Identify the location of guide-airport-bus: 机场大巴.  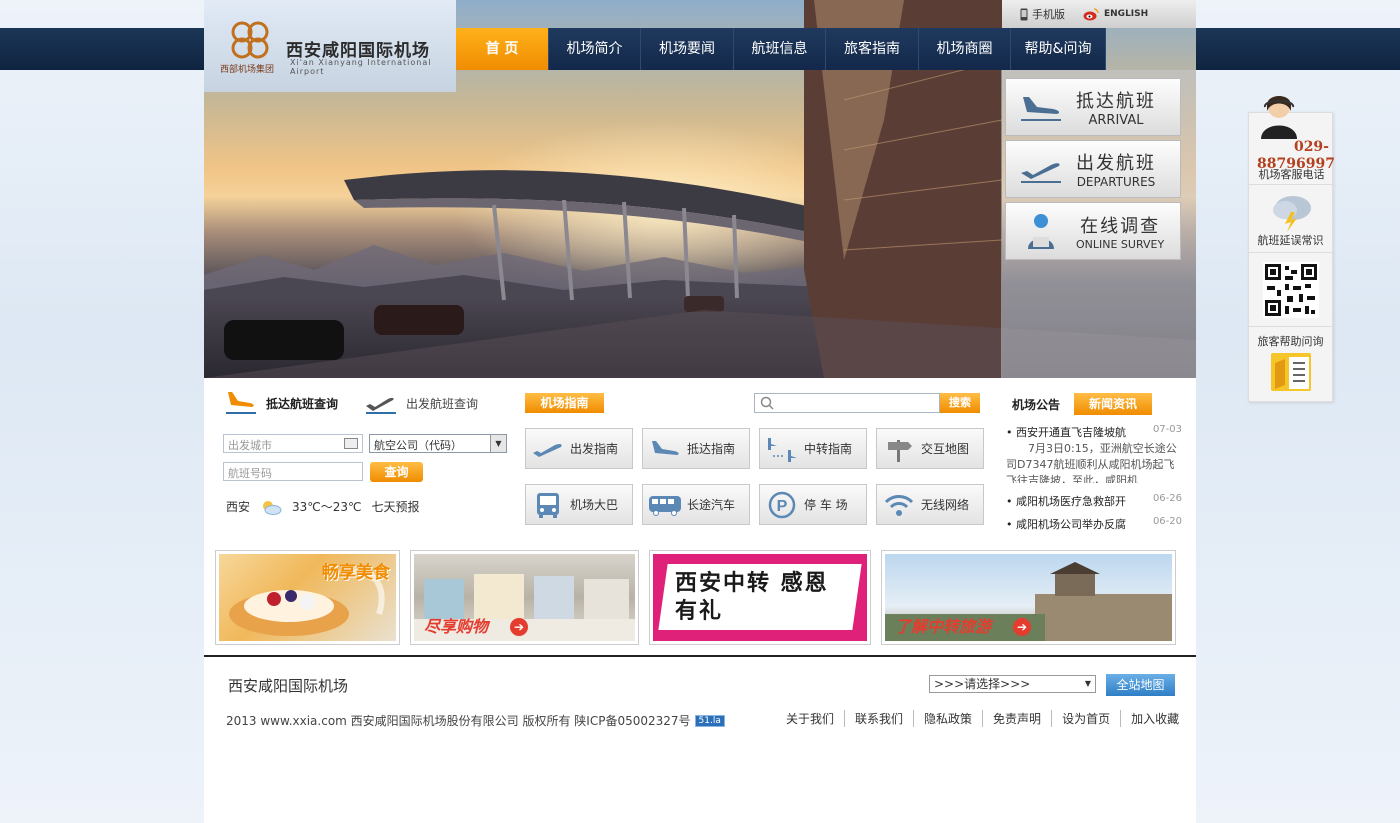
(579, 504).